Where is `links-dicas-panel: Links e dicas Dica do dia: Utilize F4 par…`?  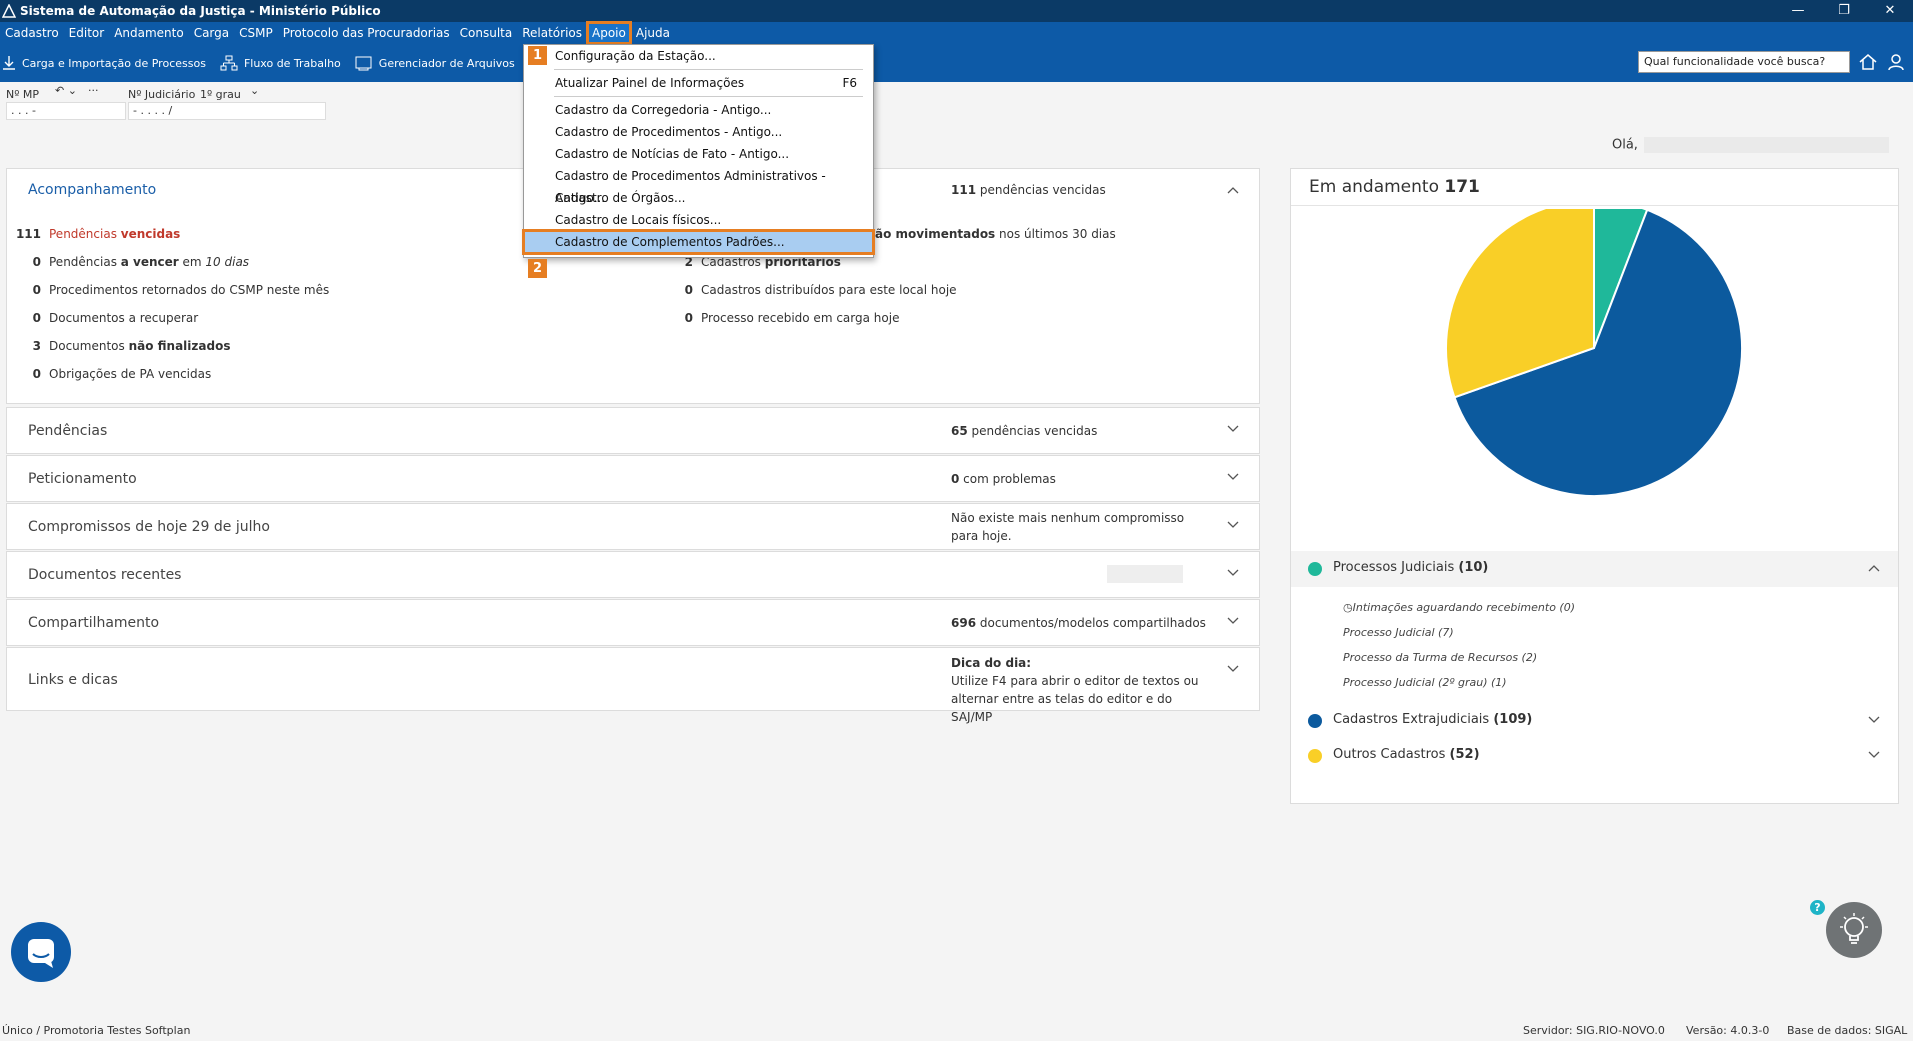
links-dicas-panel: Links e dicas Dica do dia: Utilize F4 par… is located at coordinates (633, 685).